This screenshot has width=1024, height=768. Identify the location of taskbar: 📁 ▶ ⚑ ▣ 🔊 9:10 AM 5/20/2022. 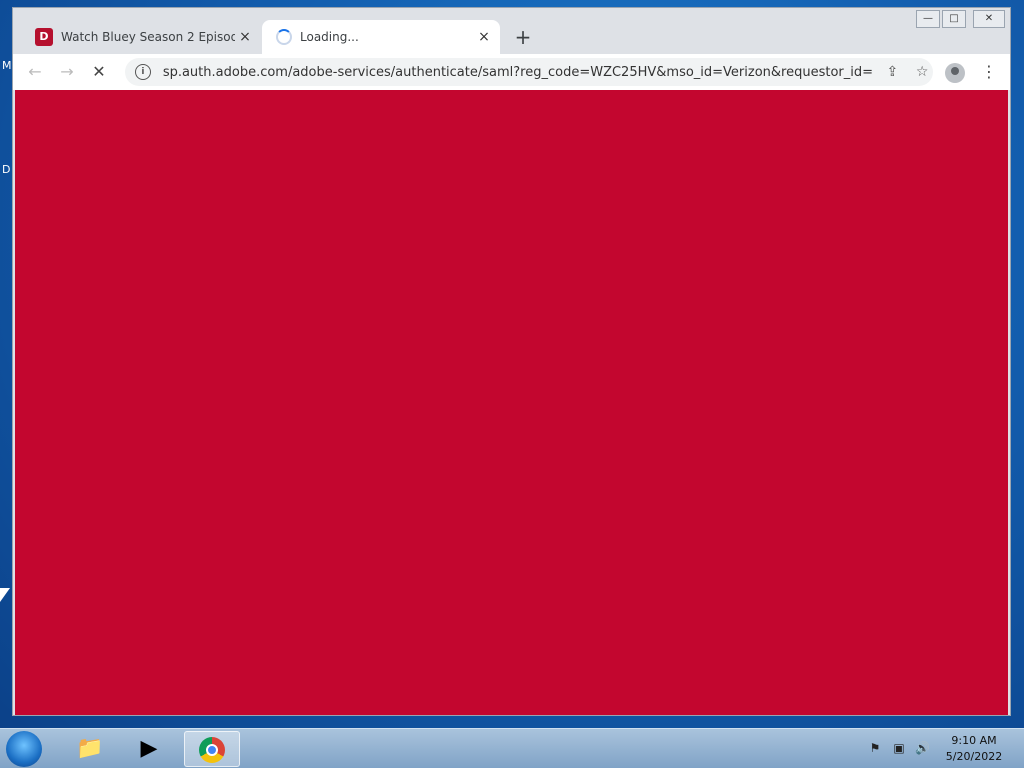
(512, 748).